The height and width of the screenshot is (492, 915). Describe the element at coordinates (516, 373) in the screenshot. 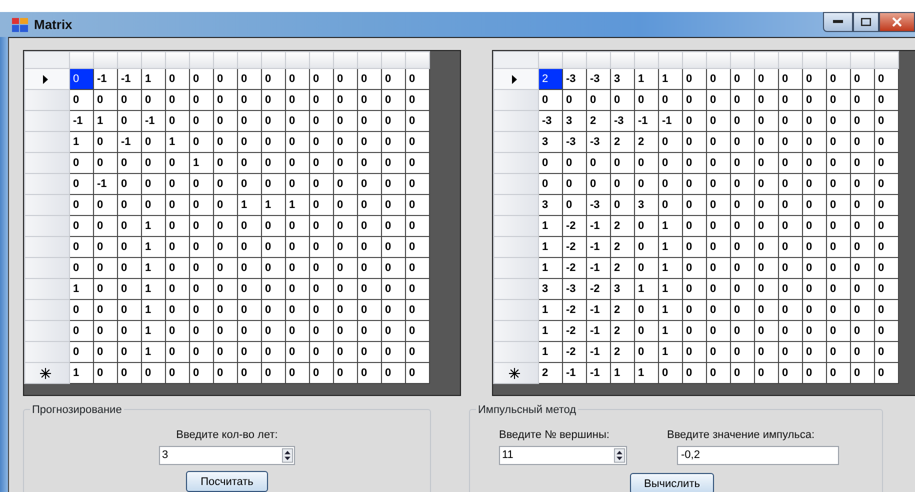

I see `row-header` at that location.